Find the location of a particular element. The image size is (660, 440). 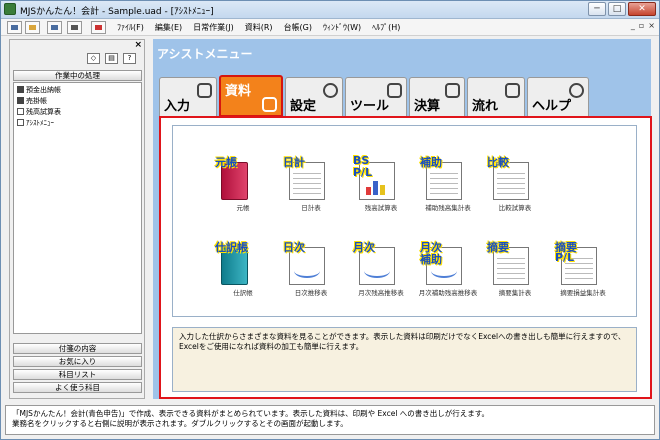

minimize-button: ─ is located at coordinates (597, 9).